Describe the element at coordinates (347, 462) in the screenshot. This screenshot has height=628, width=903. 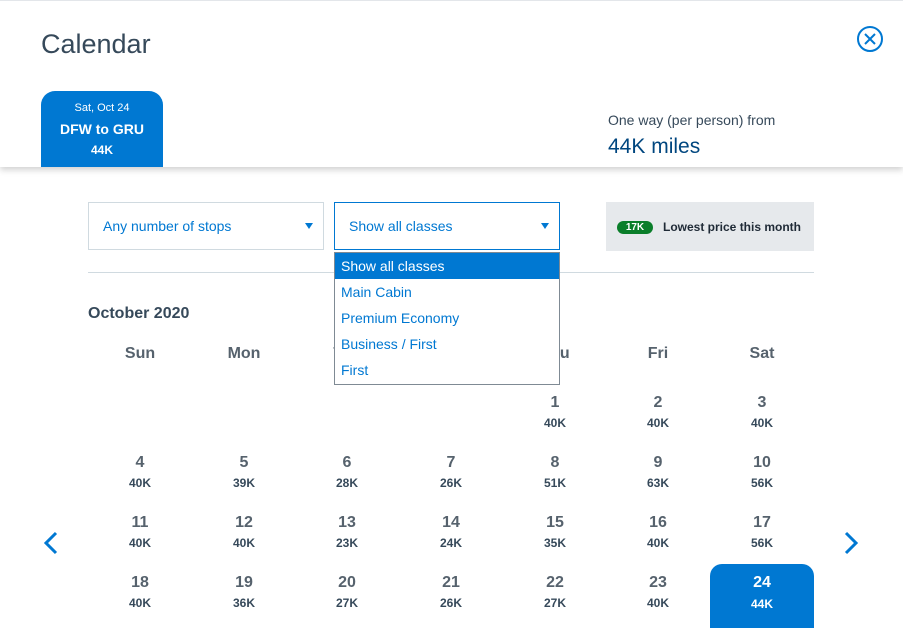
I see `day-number: 6` at that location.